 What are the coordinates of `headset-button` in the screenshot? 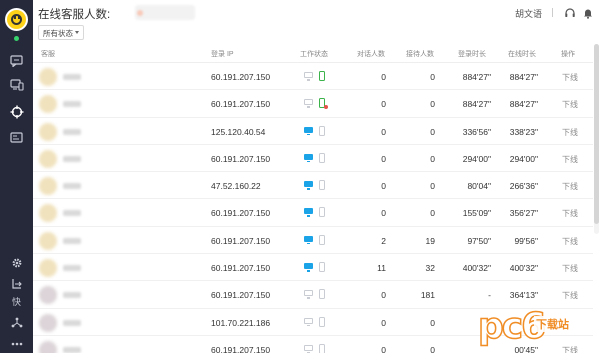 It's located at (570, 12).